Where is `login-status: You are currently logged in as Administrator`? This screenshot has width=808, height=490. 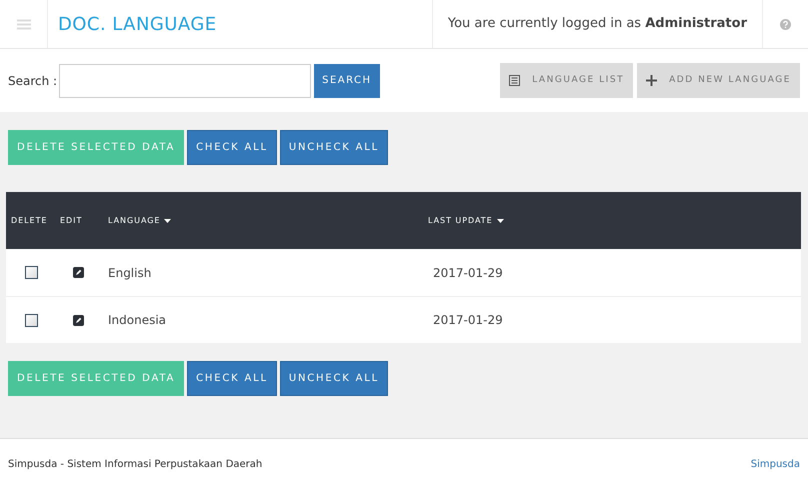
login-status: You are currently logged in as Administrator is located at coordinates (597, 24).